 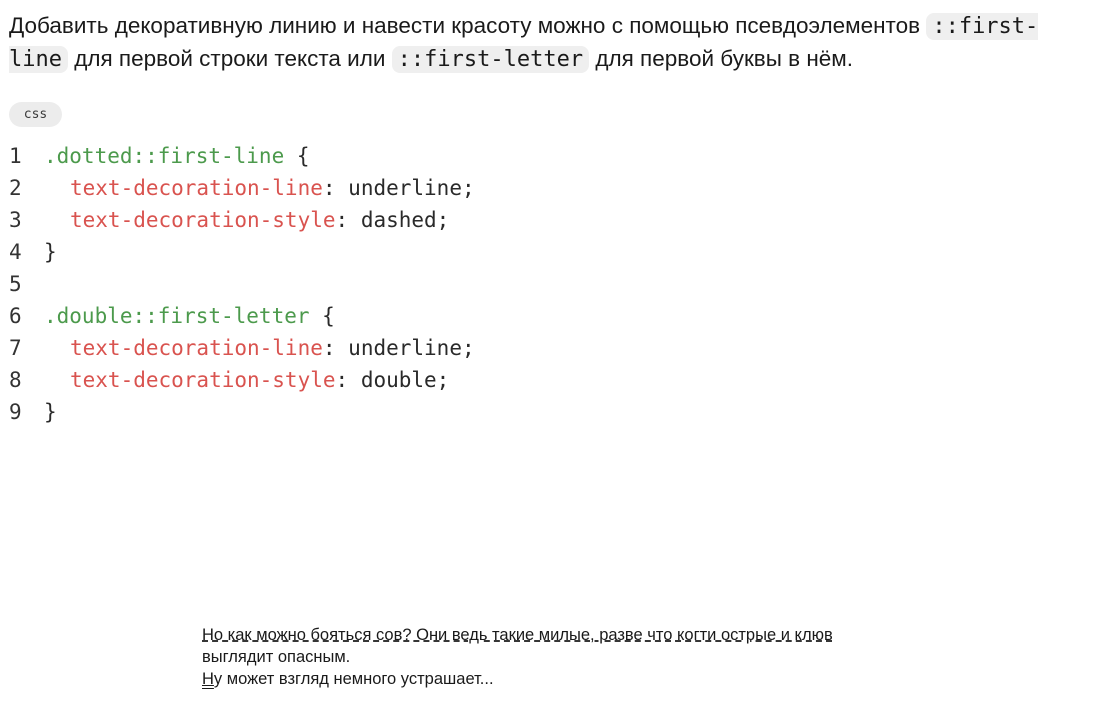 I want to click on code-selector: .dotted::first-line, so click(x=164, y=156).